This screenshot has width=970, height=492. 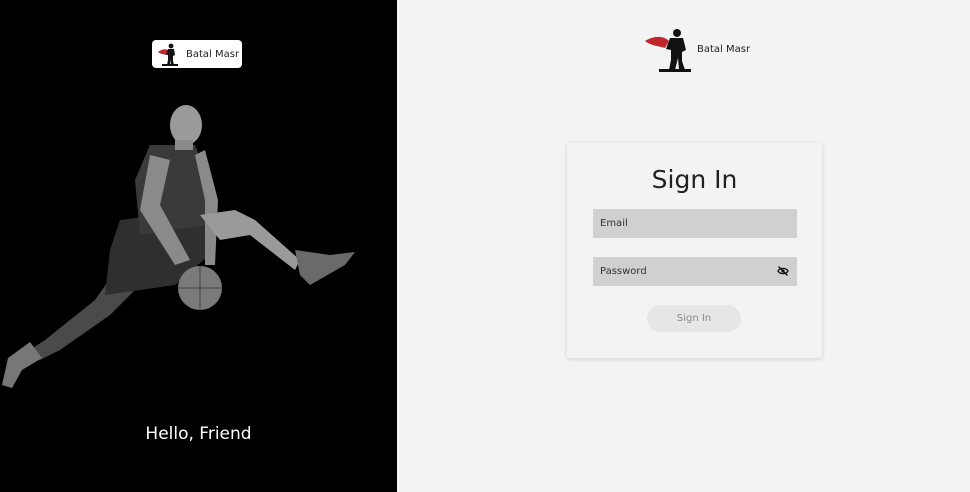 I want to click on password-field, so click(x=695, y=271).